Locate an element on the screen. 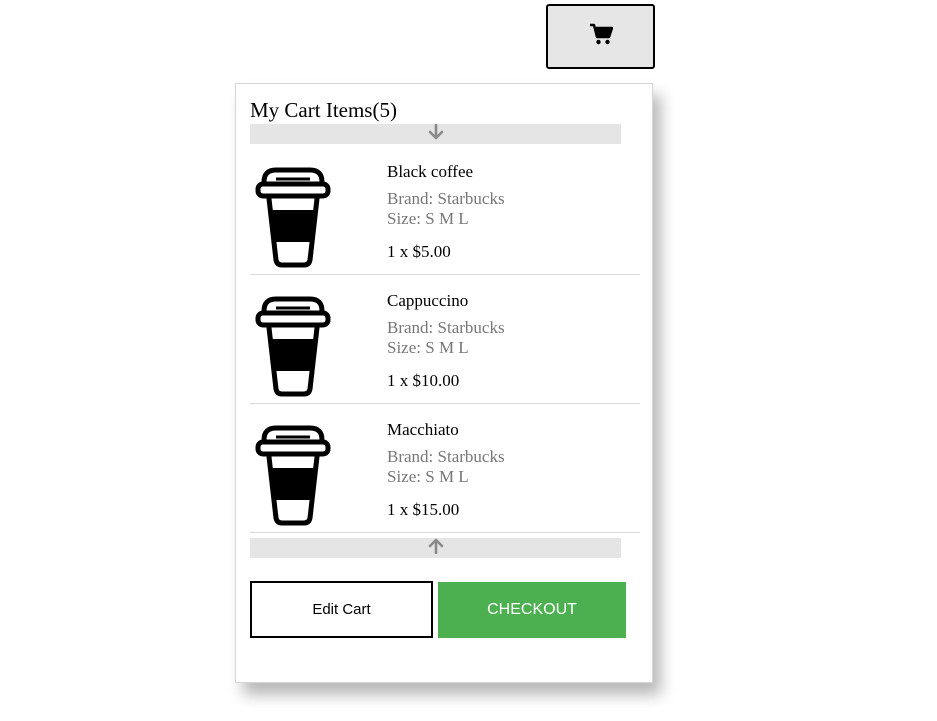  shopping-cart-icon is located at coordinates (601, 36).